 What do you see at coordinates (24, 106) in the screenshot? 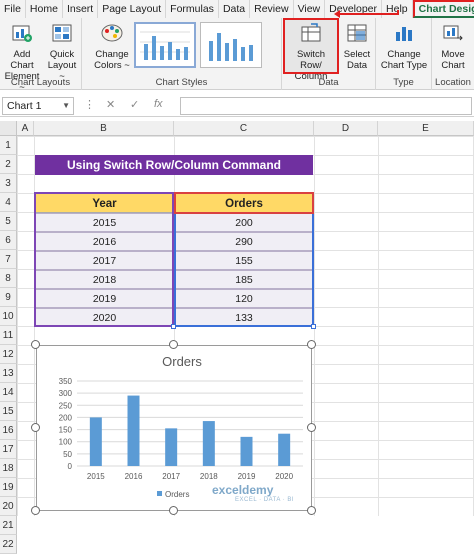
I see `name-box-value: Chart 1` at bounding box center [24, 106].